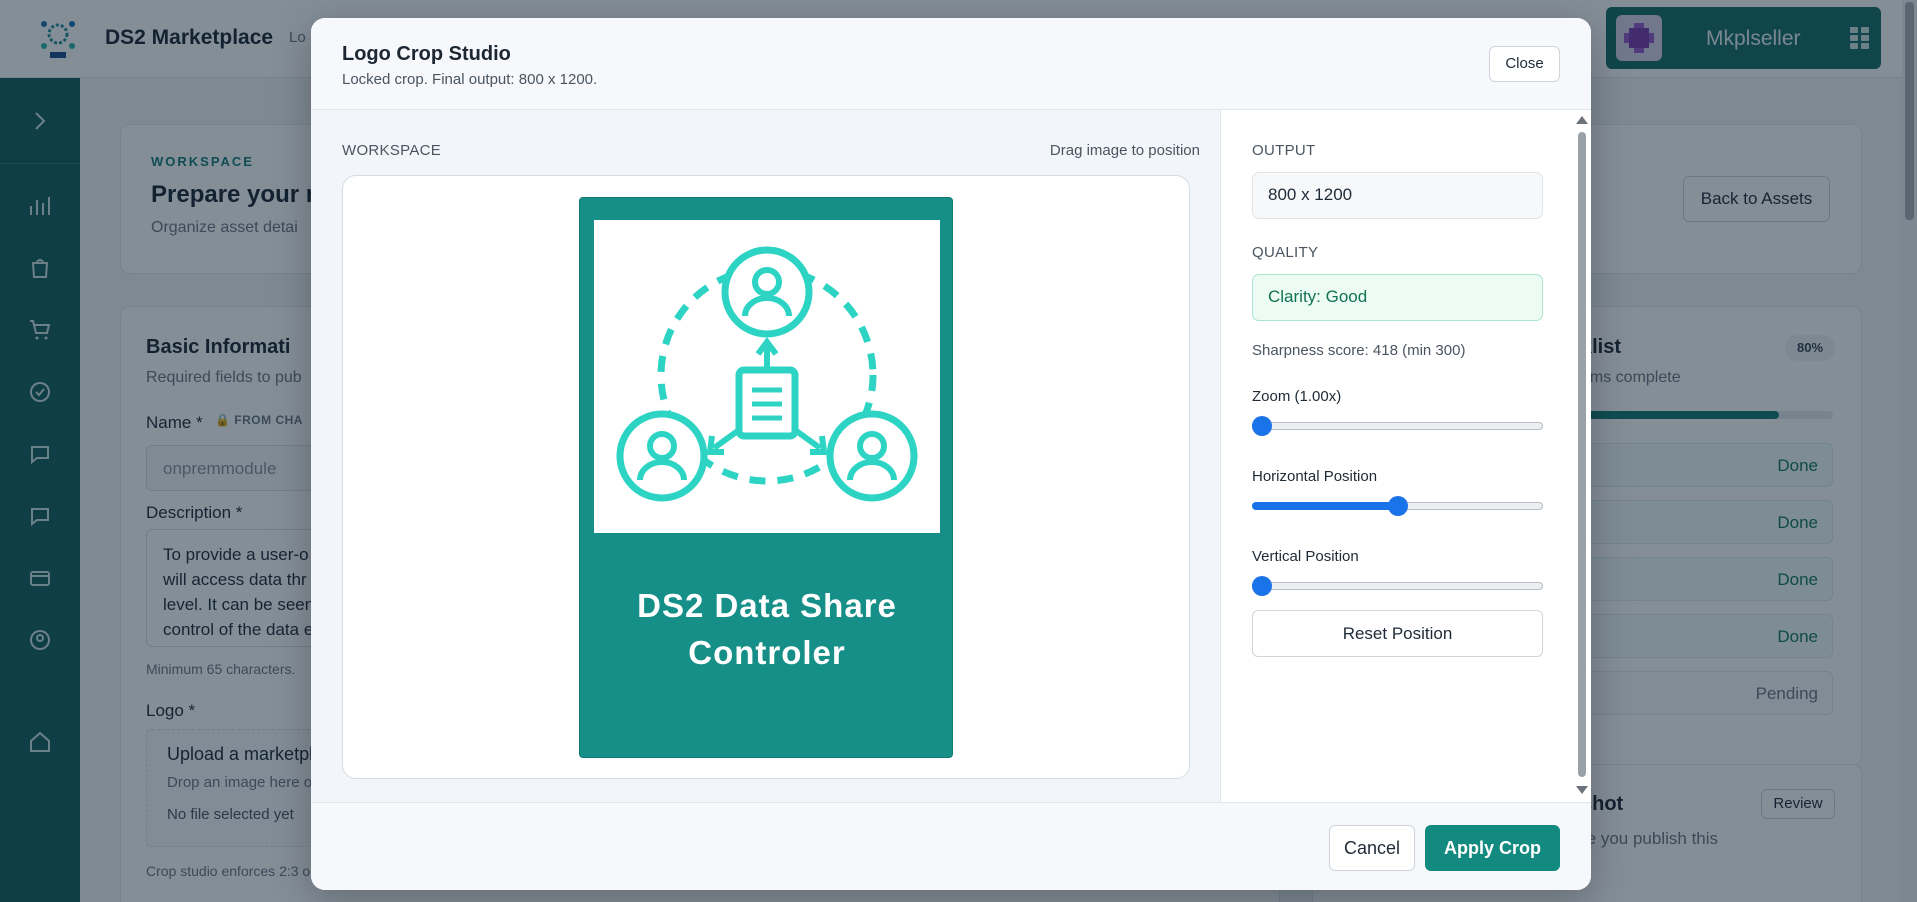 Image resolution: width=1917 pixels, height=902 pixels. I want to click on zoom-slider-thumb, so click(1262, 426).